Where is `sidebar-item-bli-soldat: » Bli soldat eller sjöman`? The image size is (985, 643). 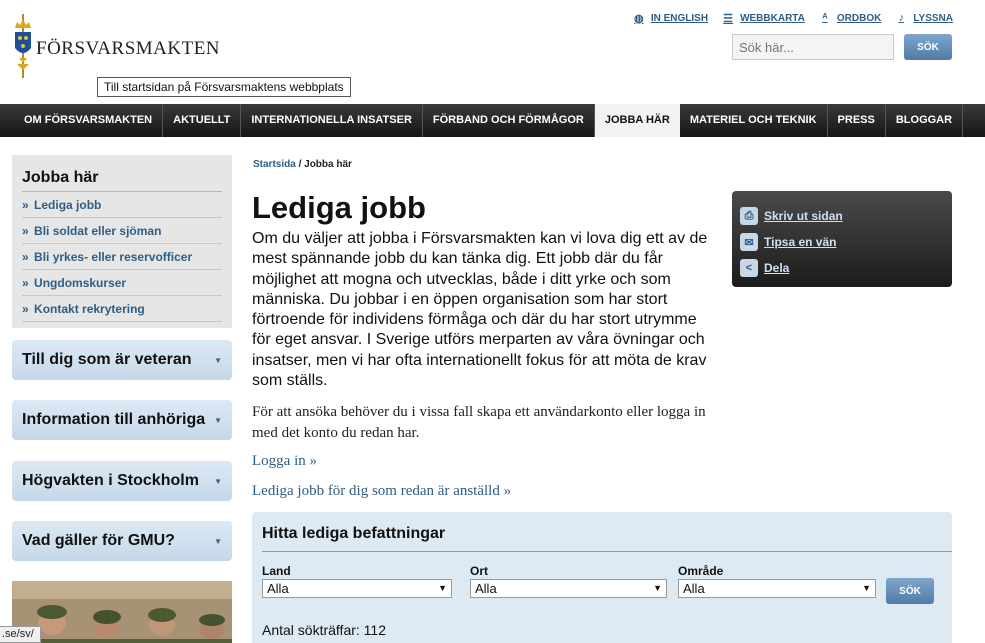 sidebar-item-bli-soldat: » Bli soldat eller sjöman is located at coordinates (122, 231).